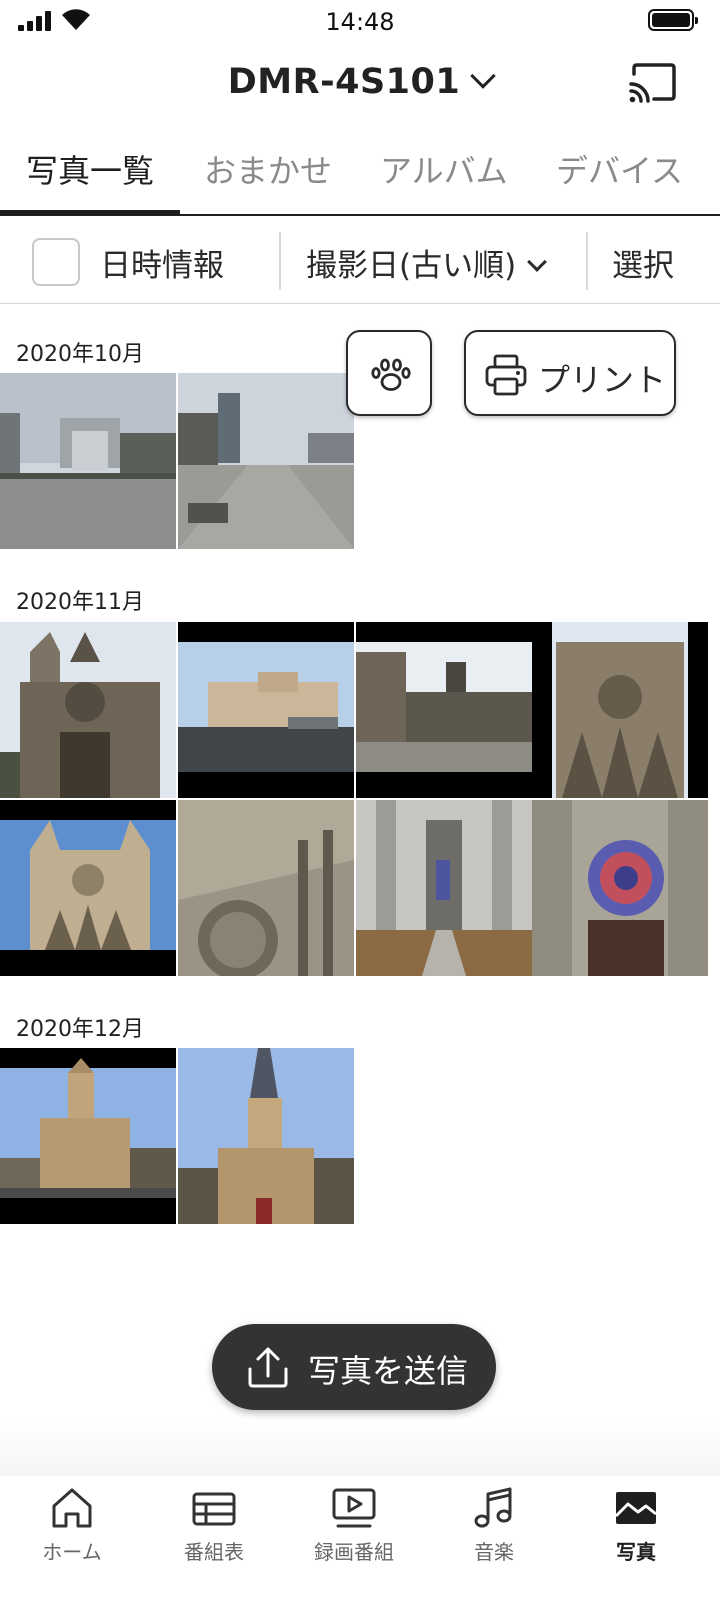  What do you see at coordinates (673, 20) in the screenshot?
I see `battery-icon` at bounding box center [673, 20].